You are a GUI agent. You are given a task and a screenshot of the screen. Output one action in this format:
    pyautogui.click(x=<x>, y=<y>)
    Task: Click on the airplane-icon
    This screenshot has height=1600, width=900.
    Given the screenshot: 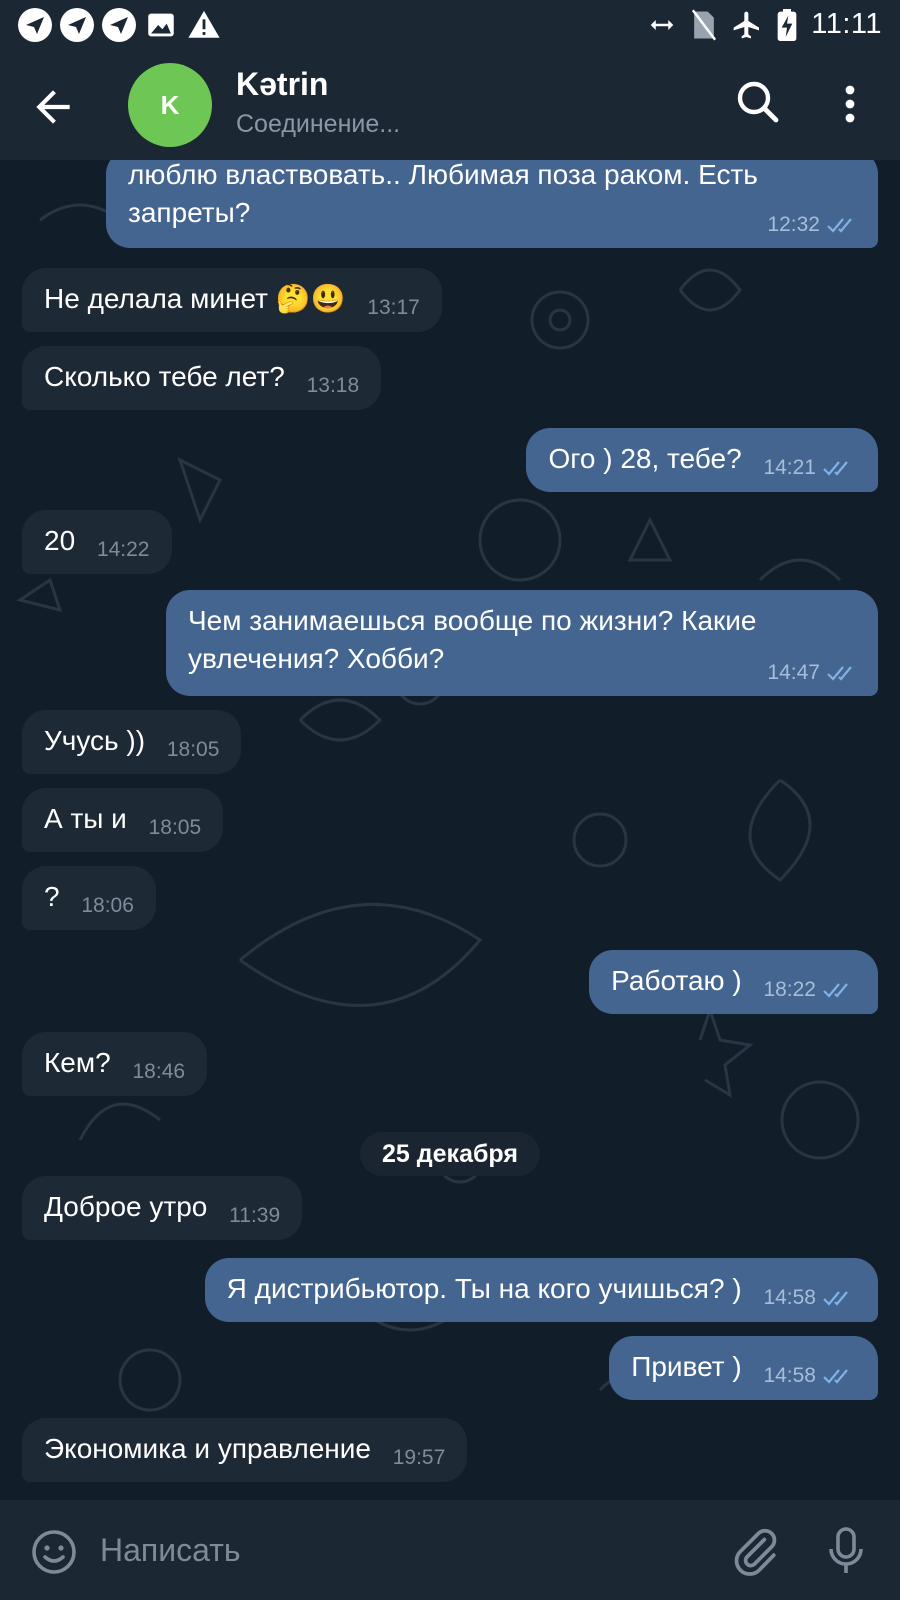 What is the action you would take?
    pyautogui.click(x=746, y=24)
    